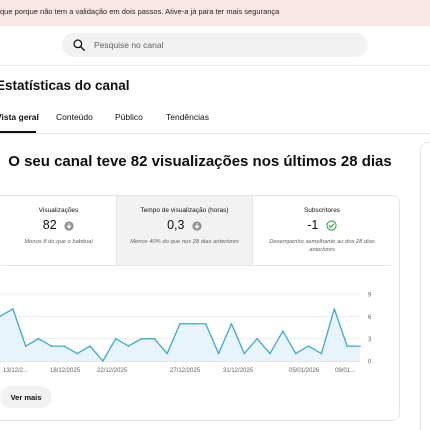  I want to click on side-panel, so click(425, 286).